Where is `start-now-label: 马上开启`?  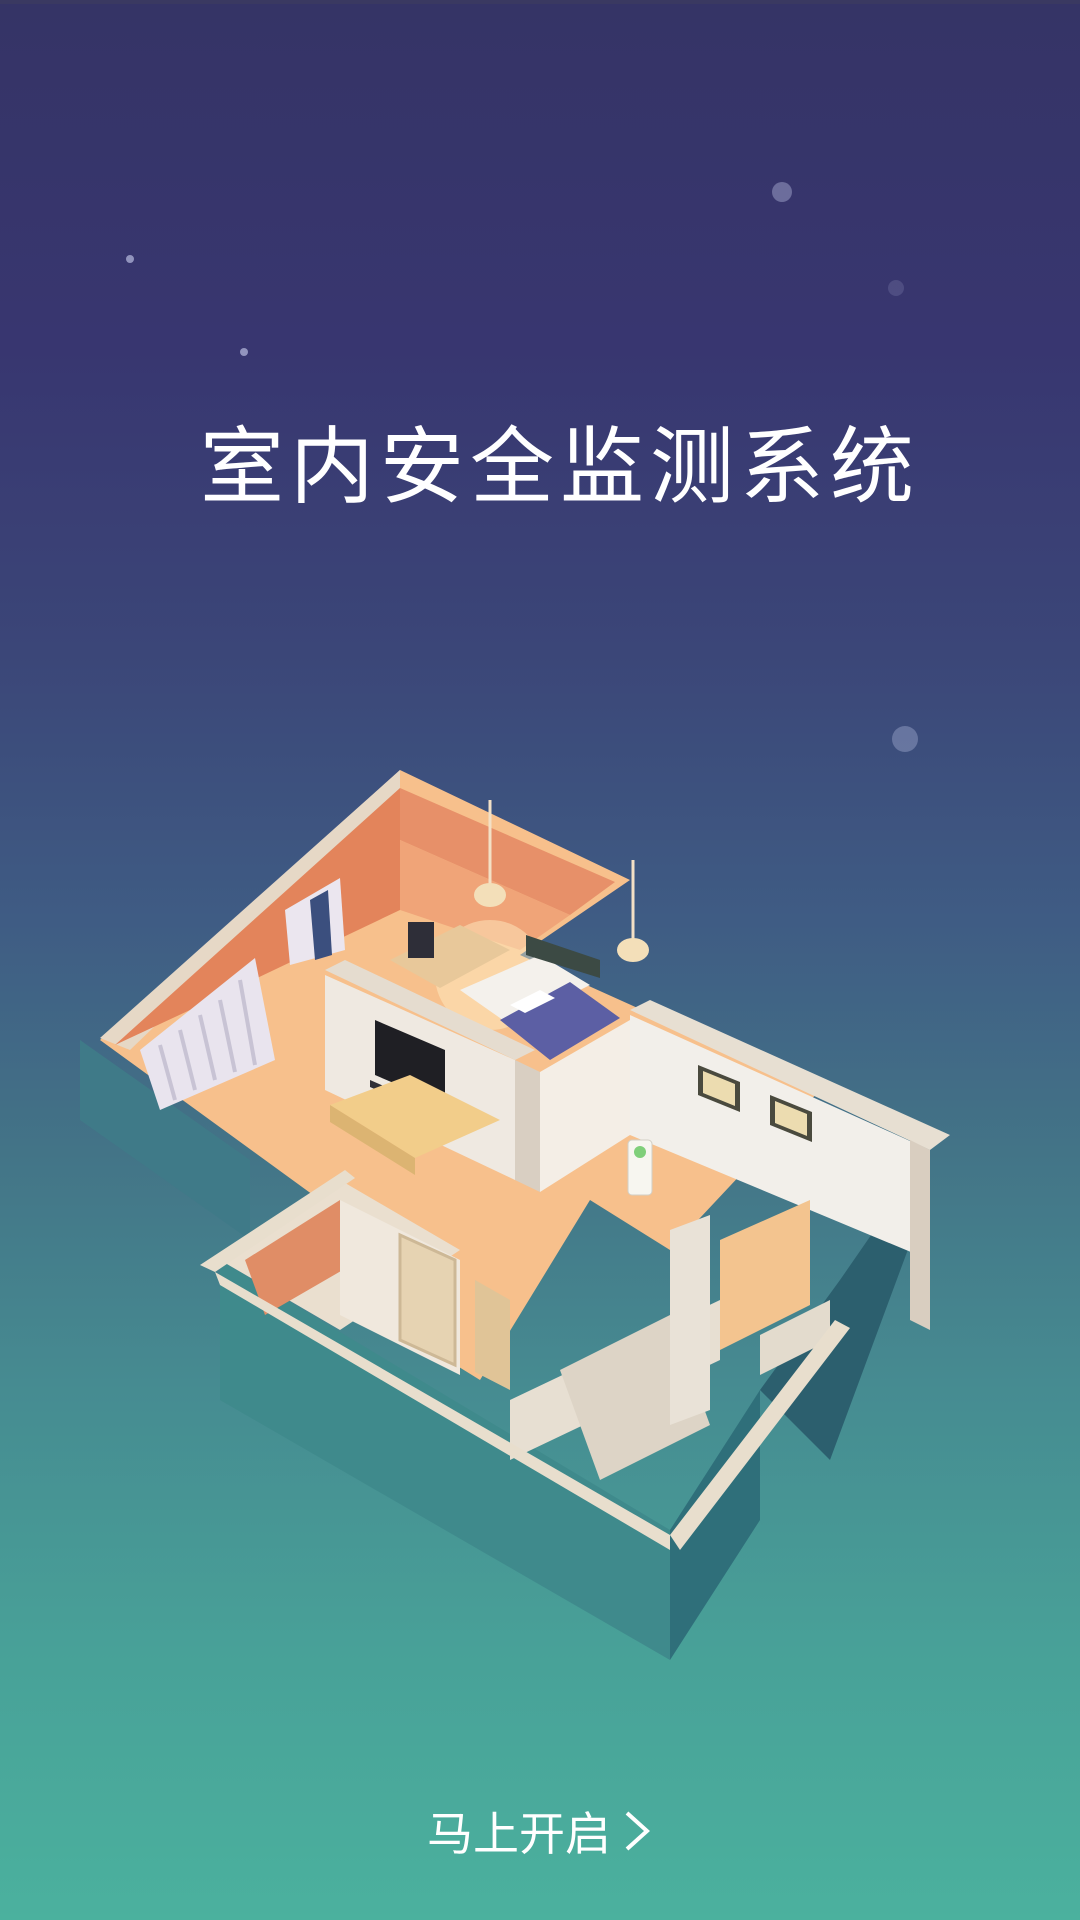 start-now-label: 马上开启 is located at coordinates (519, 1834).